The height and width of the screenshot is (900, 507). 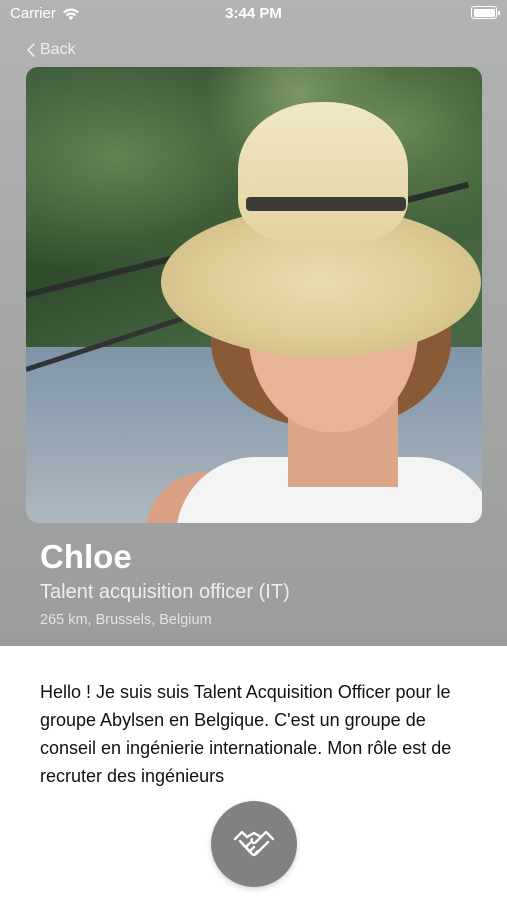 I want to click on handshake-icon, so click(x=254, y=843).